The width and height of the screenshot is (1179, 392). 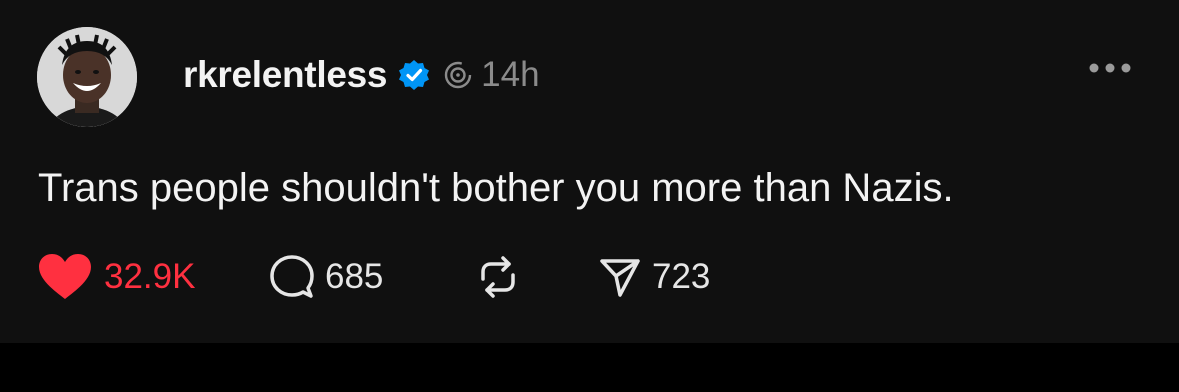 I want to click on comment-bubble-icon, so click(x=292, y=276).